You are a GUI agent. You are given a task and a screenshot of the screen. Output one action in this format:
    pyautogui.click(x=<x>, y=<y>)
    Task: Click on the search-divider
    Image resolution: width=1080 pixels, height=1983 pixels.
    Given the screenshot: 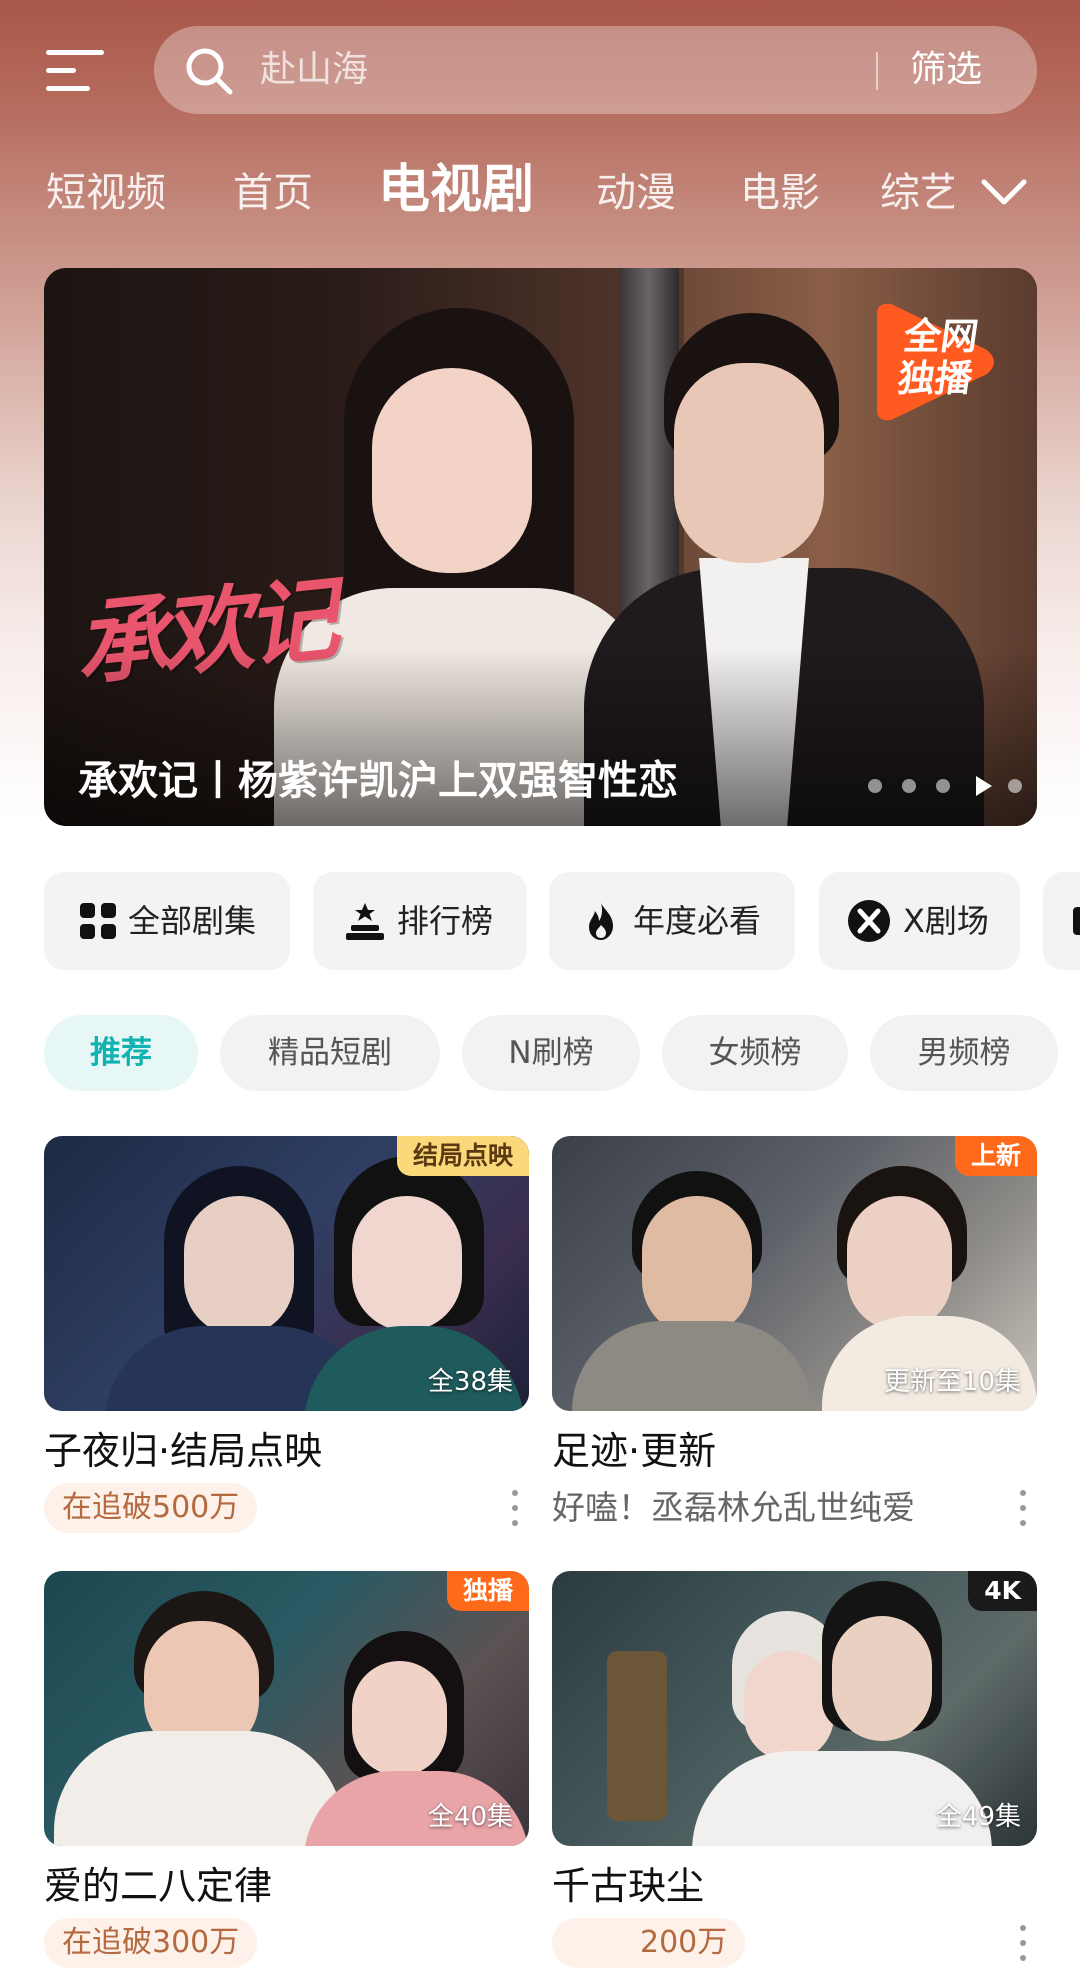 What is the action you would take?
    pyautogui.click(x=877, y=71)
    